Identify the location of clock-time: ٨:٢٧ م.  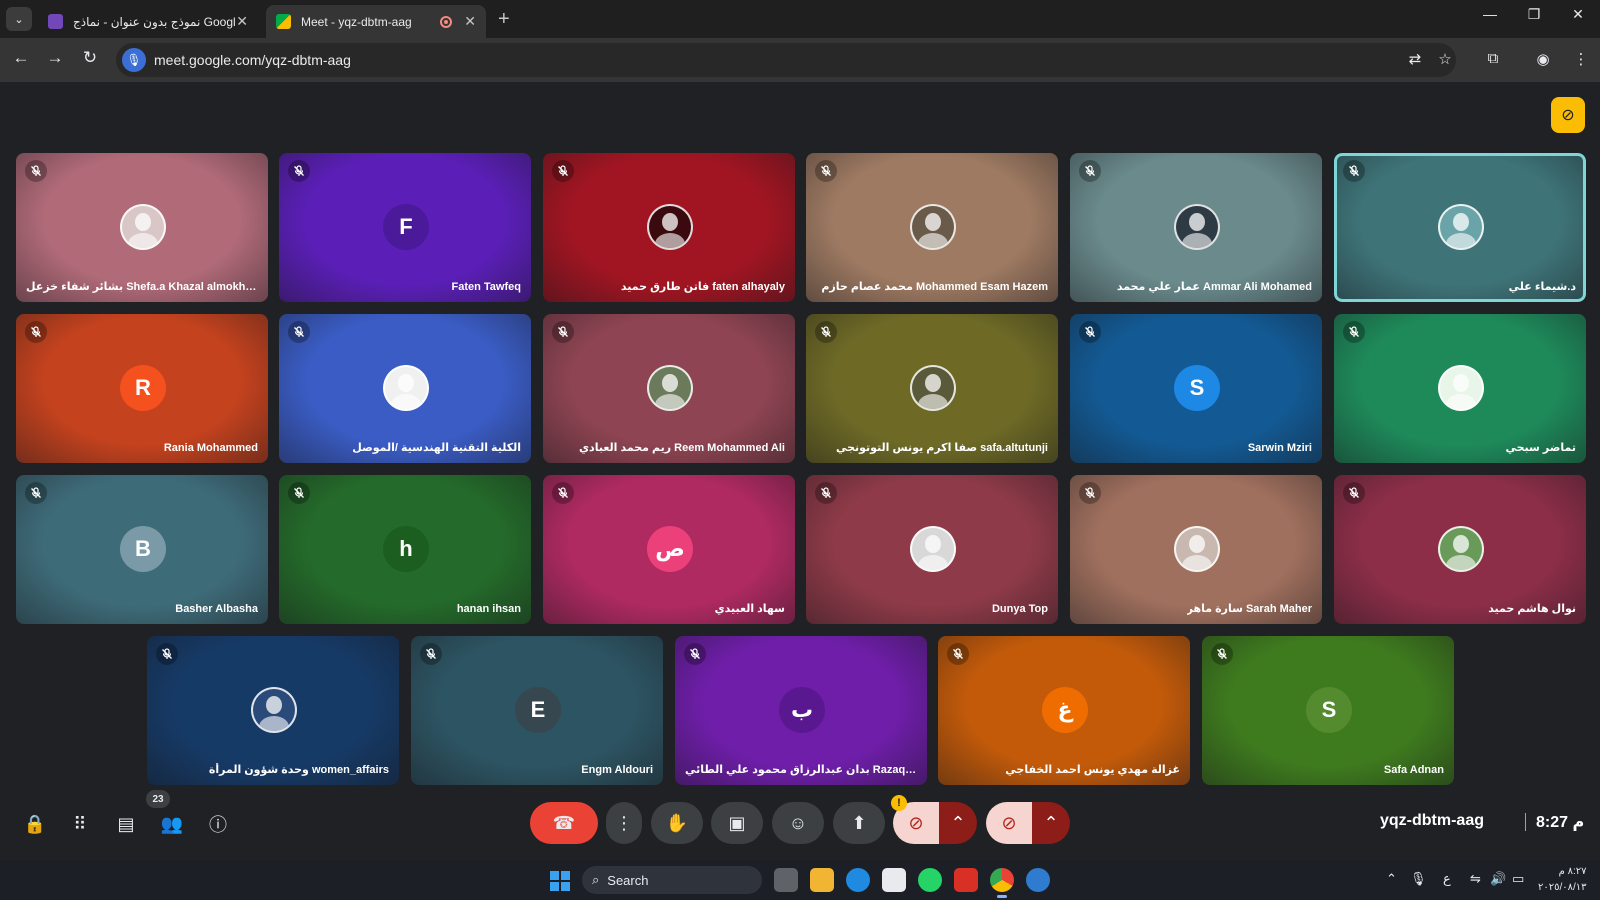
(1572, 871).